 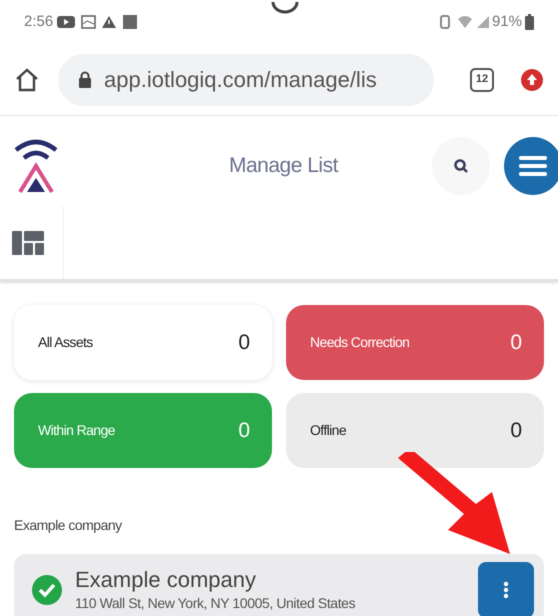 What do you see at coordinates (166, 579) in the screenshot?
I see `company-name: Example company` at bounding box center [166, 579].